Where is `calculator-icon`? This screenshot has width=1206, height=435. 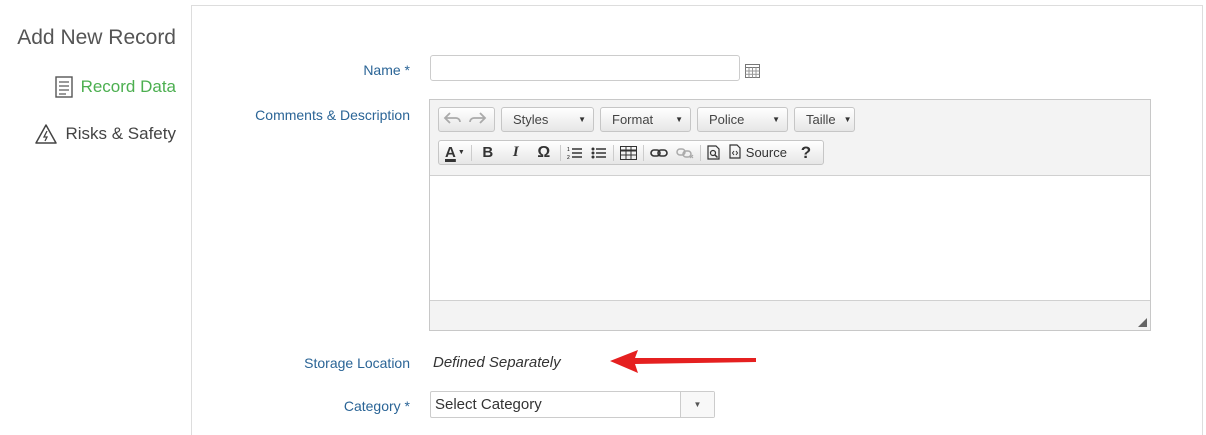 calculator-icon is located at coordinates (752, 73).